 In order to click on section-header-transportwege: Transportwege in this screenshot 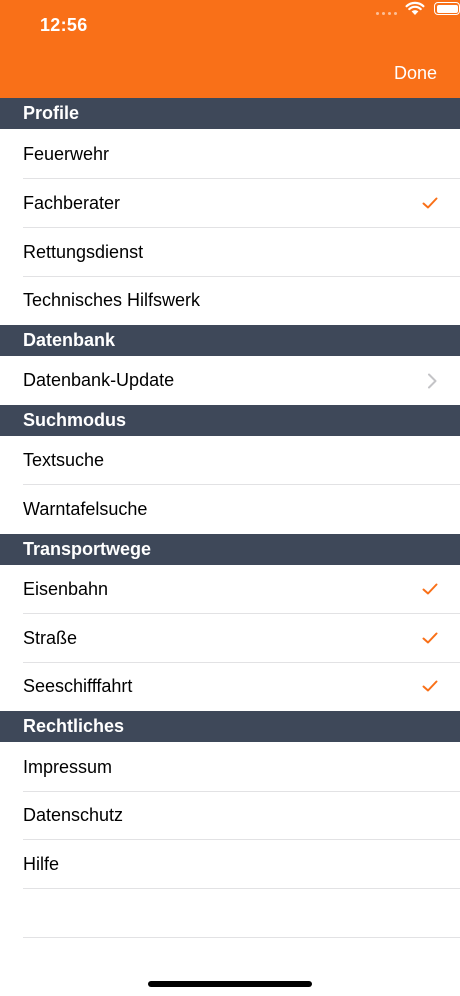, I will do `click(230, 549)`.